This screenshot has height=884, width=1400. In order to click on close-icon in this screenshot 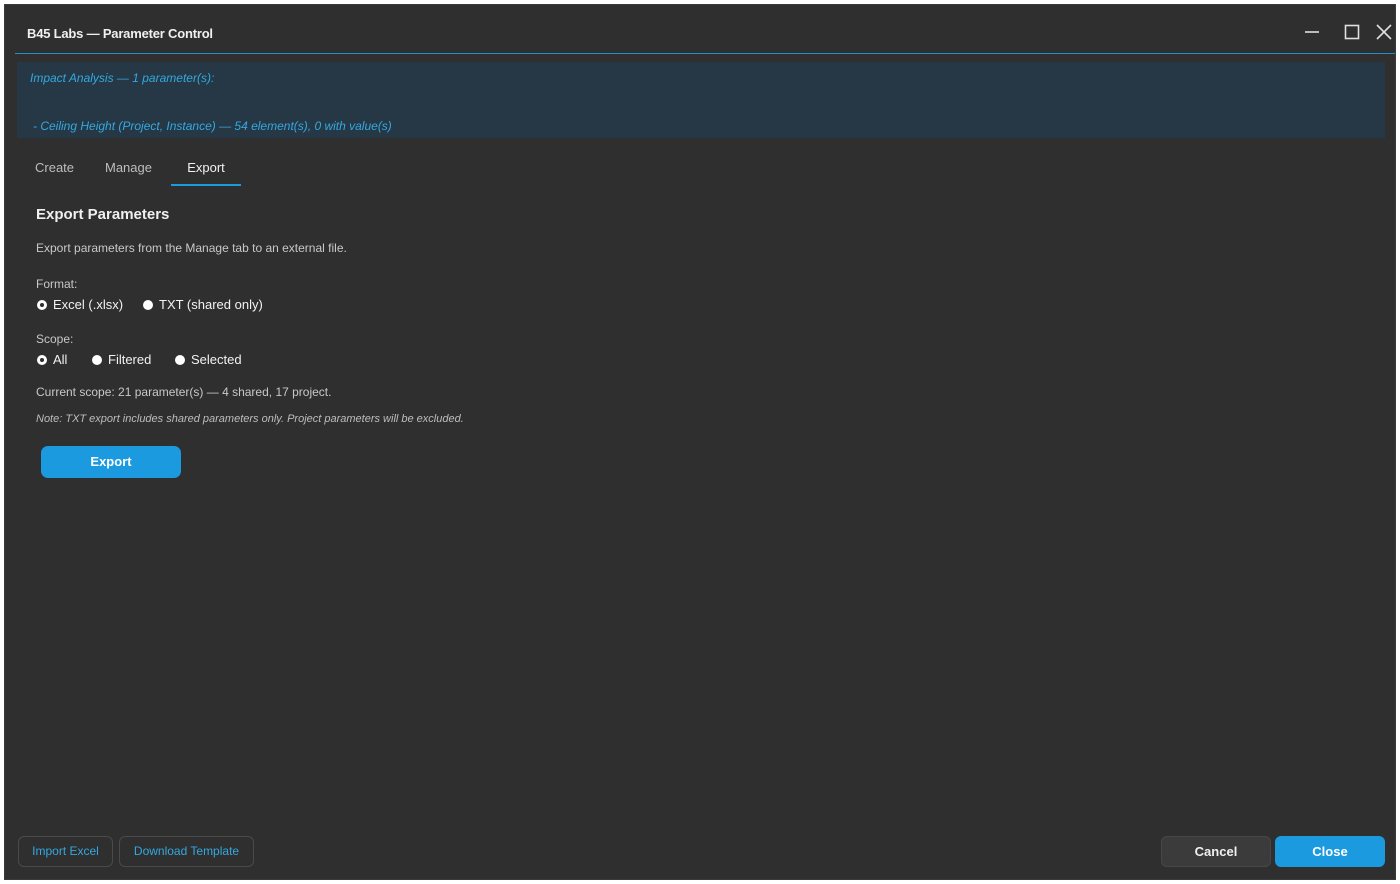, I will do `click(1384, 32)`.